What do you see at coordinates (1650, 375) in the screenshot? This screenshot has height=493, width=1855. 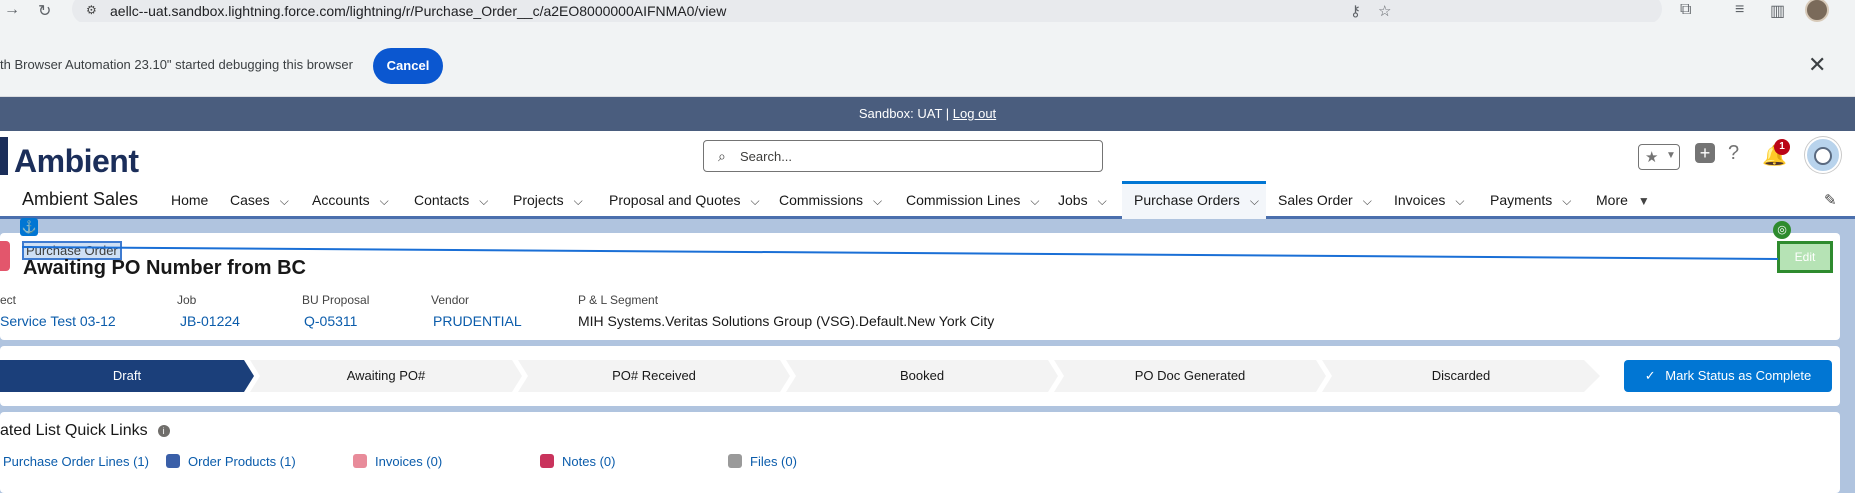 I see `checkmark-icon: ✓` at bounding box center [1650, 375].